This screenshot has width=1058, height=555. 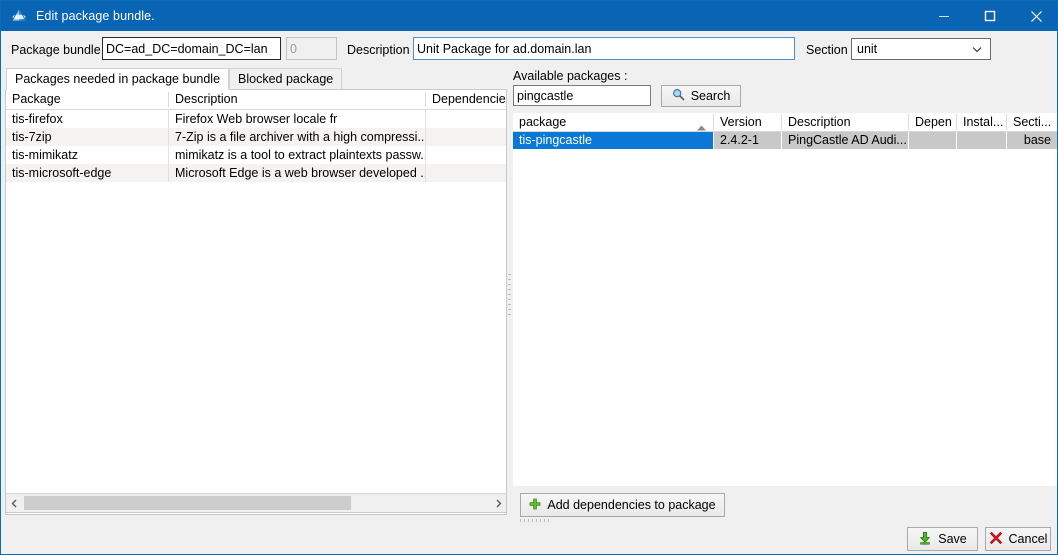 I want to click on close-icon, so click(x=1035, y=16).